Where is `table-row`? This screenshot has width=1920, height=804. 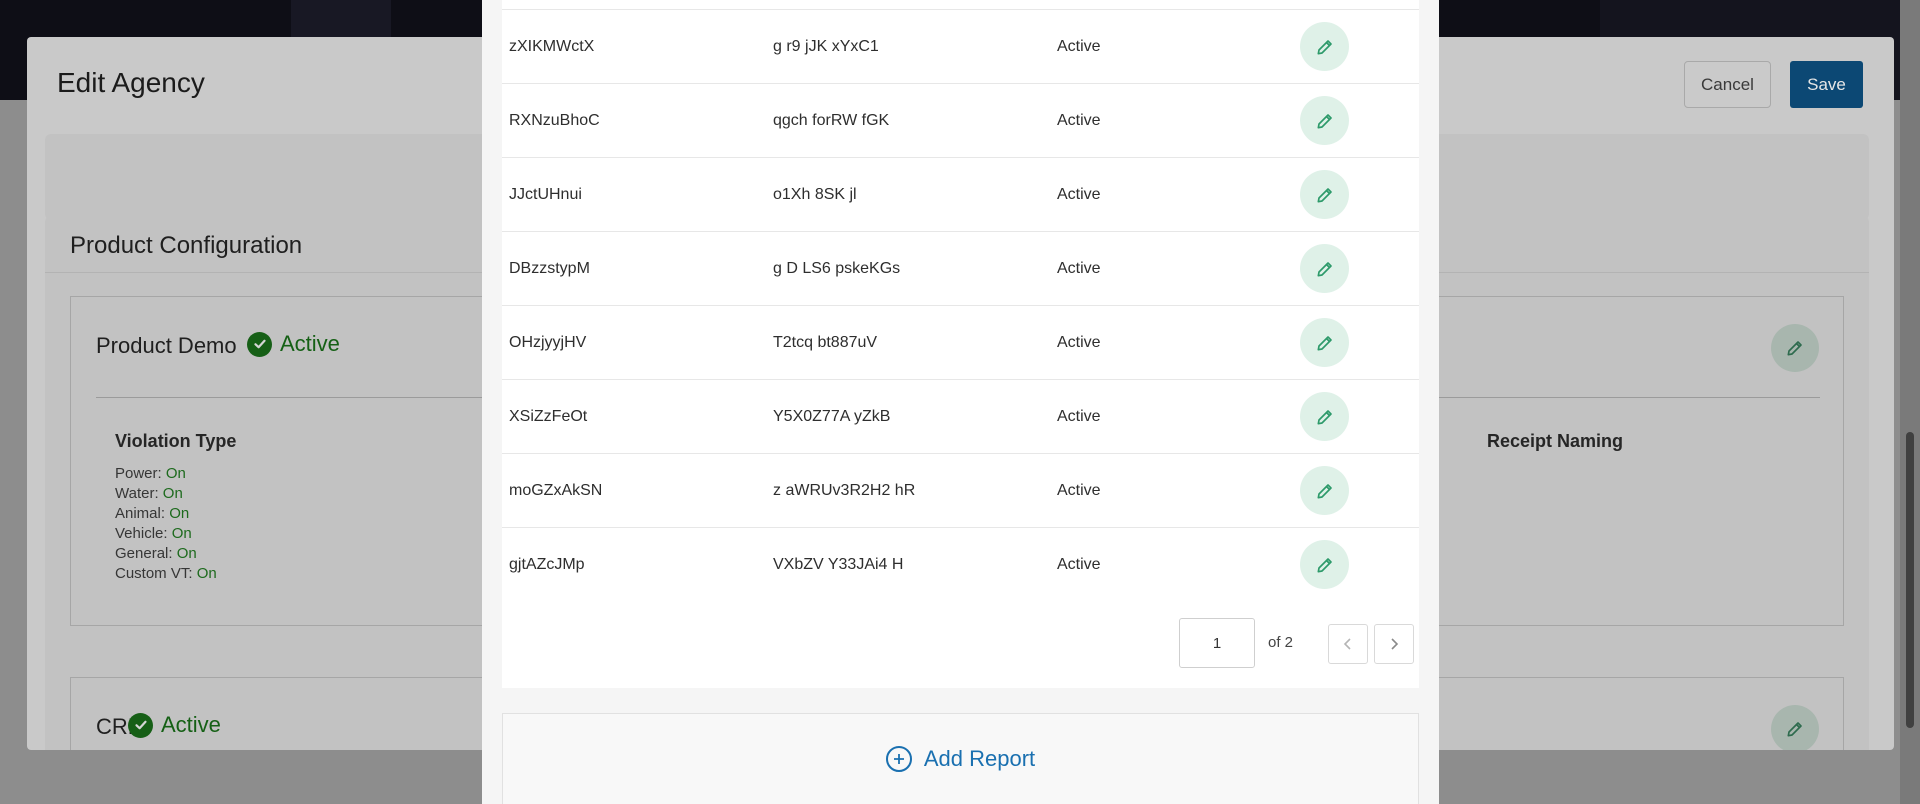 table-row is located at coordinates (960, 5).